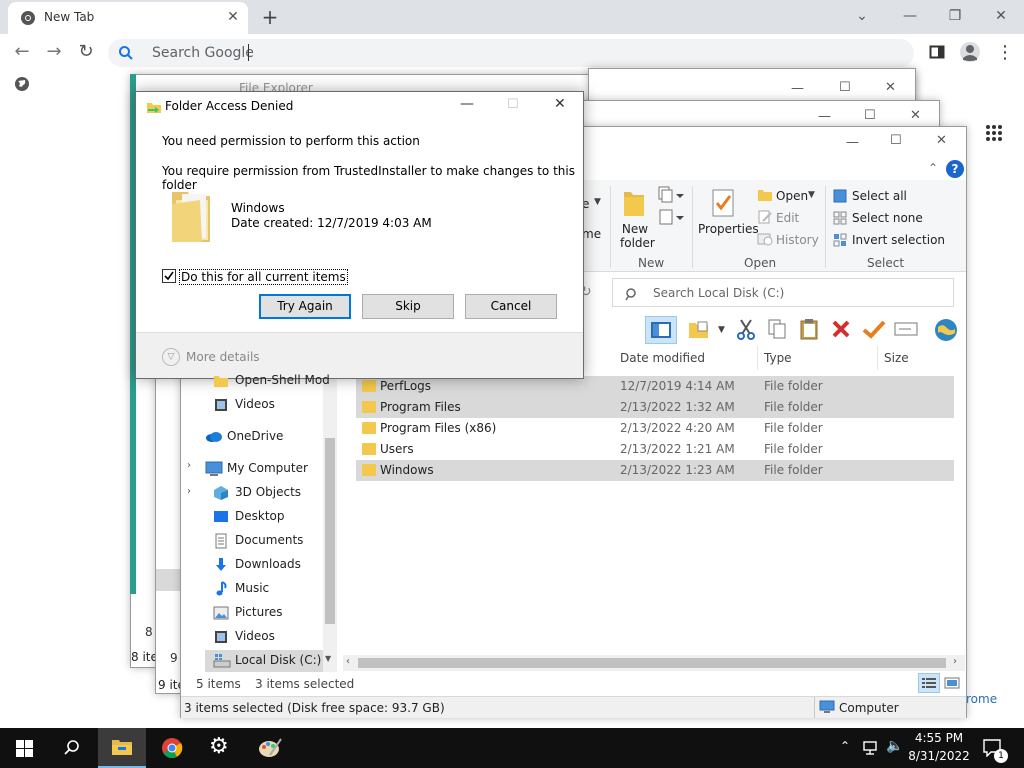  What do you see at coordinates (787, 218) in the screenshot?
I see `edit-button: Edit` at bounding box center [787, 218].